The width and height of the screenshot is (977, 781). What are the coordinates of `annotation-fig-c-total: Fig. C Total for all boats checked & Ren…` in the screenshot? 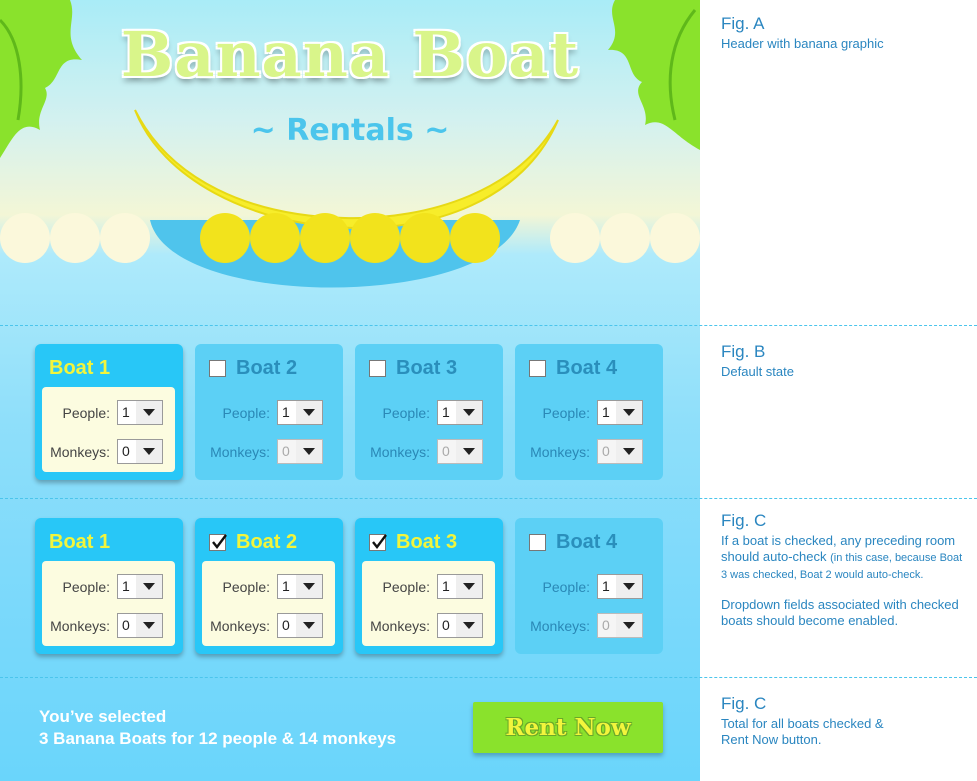 It's located at (843, 721).